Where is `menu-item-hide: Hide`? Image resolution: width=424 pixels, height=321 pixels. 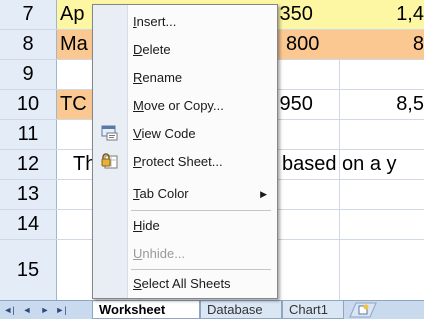 menu-item-hide: Hide is located at coordinates (203, 226).